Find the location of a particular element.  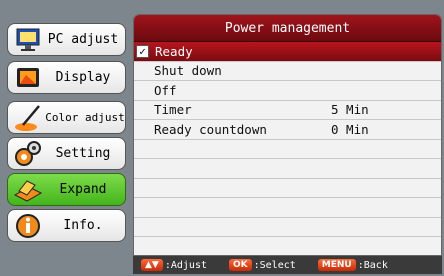

option-value: 0 Min is located at coordinates (350, 129).